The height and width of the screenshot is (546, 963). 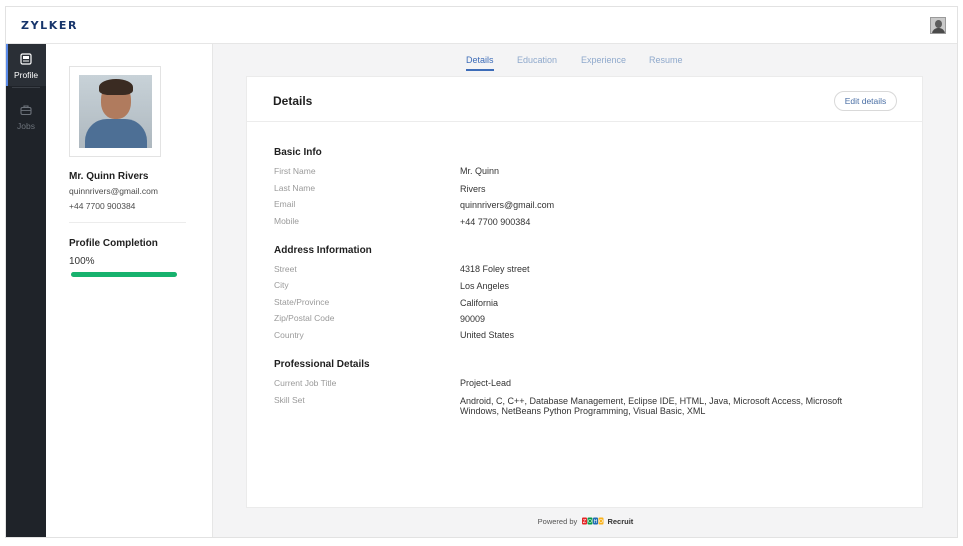 I want to click on profile-photo, so click(x=115, y=111).